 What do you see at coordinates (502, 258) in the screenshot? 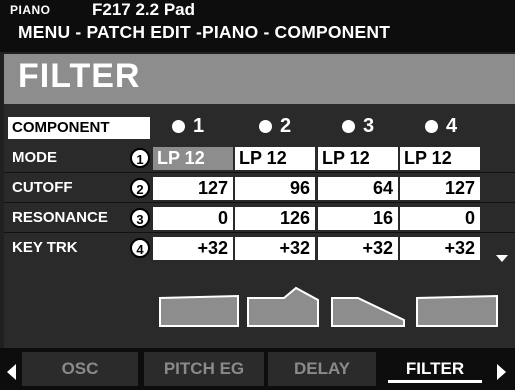
I see `triangle-down-icon` at bounding box center [502, 258].